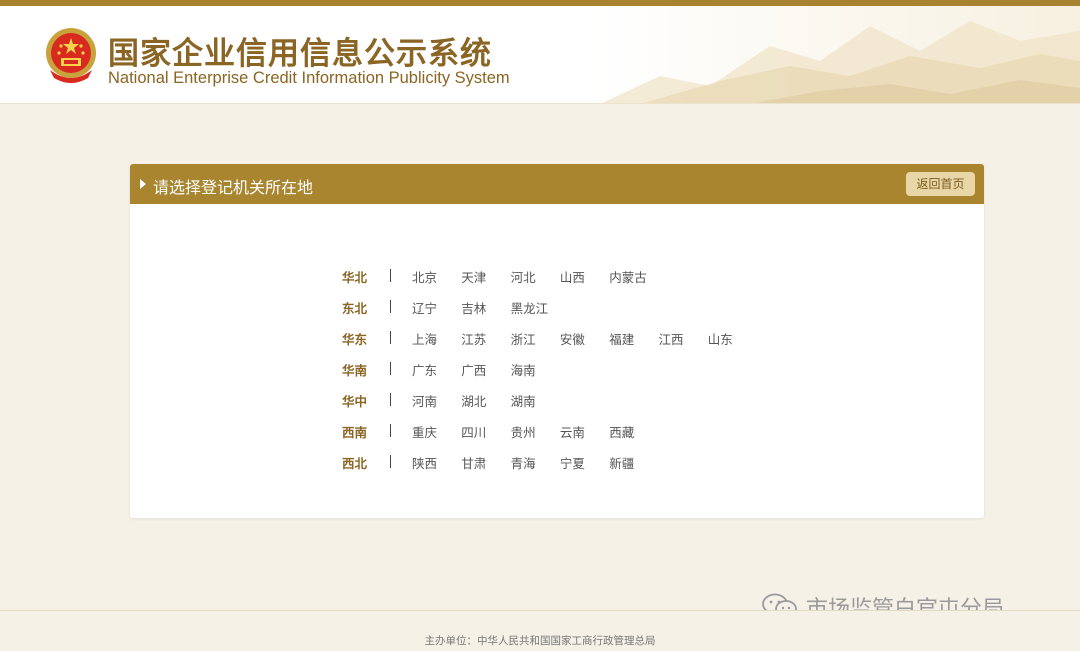 This screenshot has width=1080, height=651. I want to click on caret-right-icon, so click(143, 184).